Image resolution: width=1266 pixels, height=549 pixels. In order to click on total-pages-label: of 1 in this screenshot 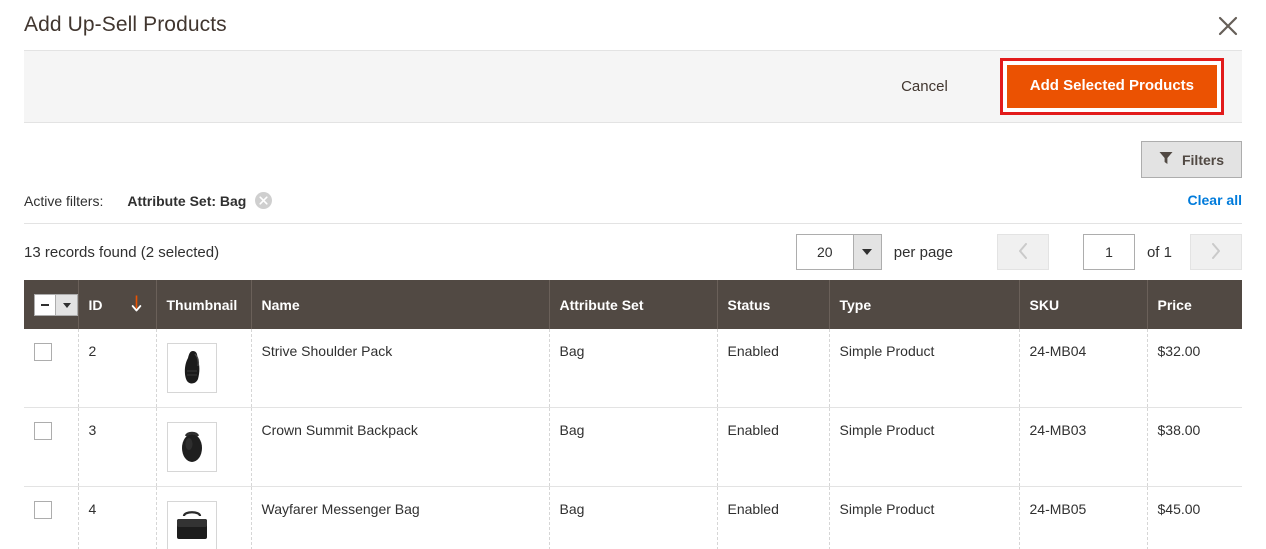, I will do `click(1159, 252)`.